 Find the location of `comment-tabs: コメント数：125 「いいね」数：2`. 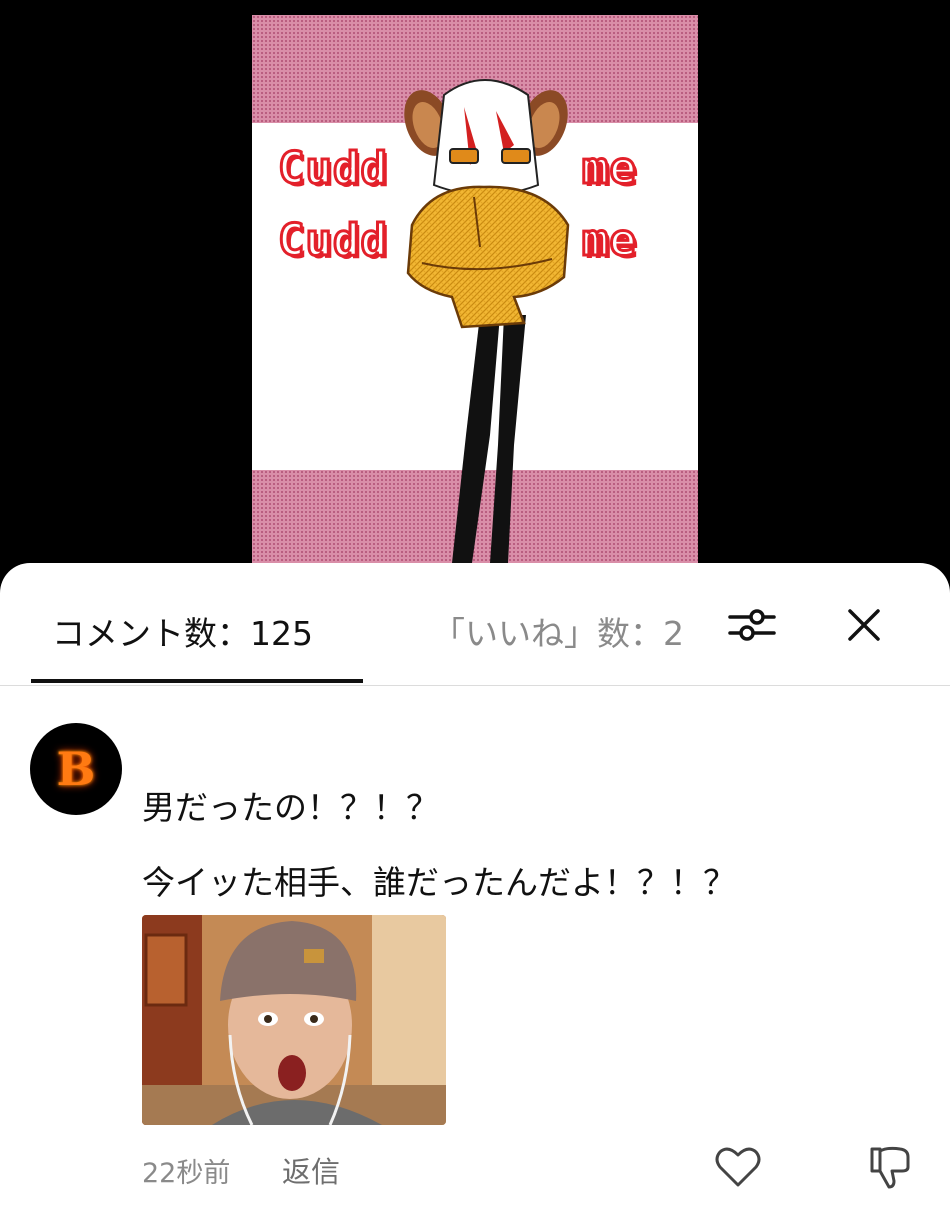

comment-tabs: コメント数：125 「いいね」数：2 is located at coordinates (475, 624).